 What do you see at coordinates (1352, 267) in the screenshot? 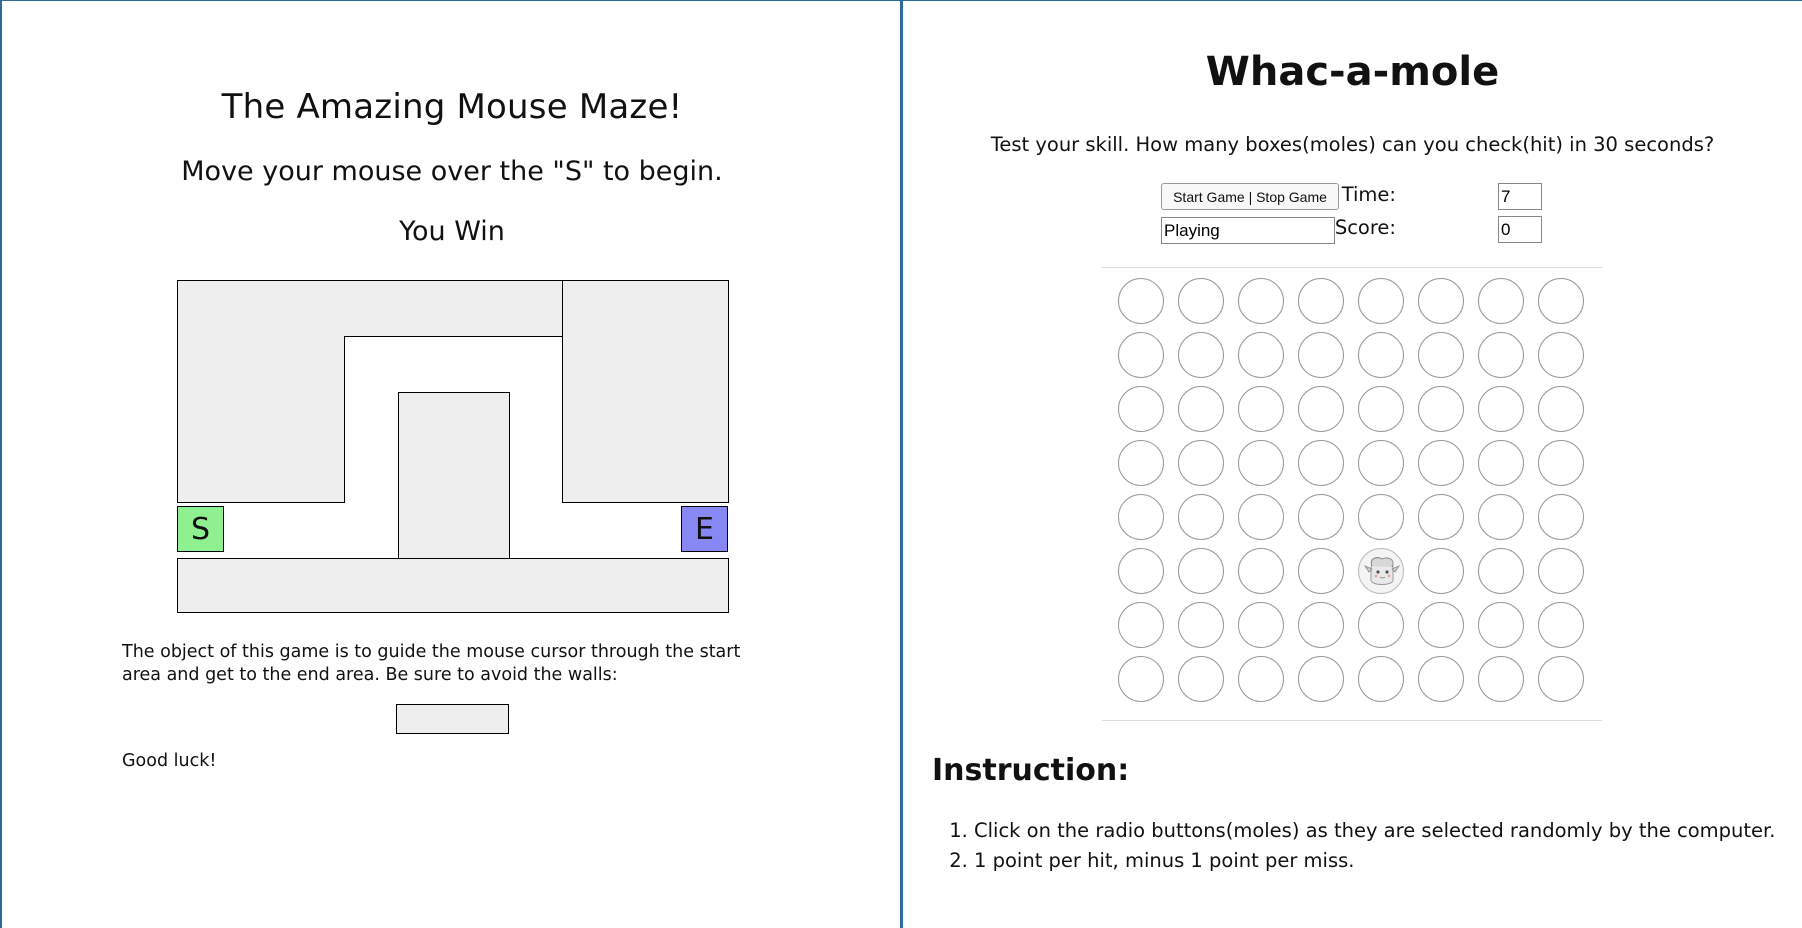
I see `board-top-divider` at bounding box center [1352, 267].